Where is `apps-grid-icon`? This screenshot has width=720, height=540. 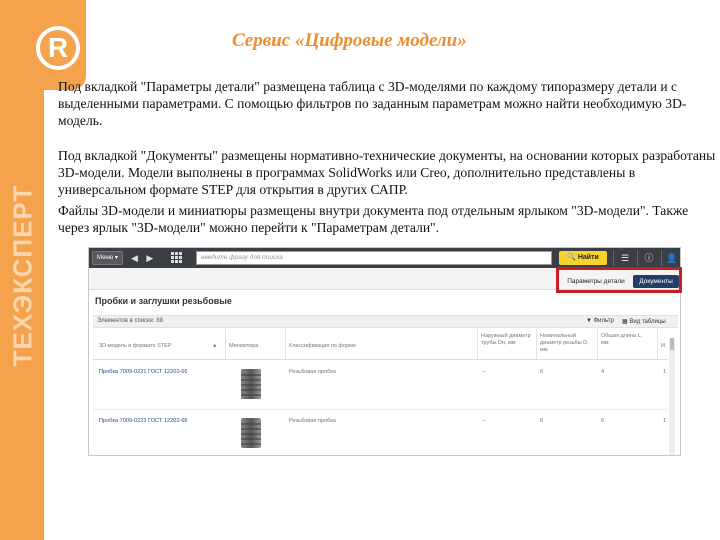
apps-grid-icon is located at coordinates (176, 257).